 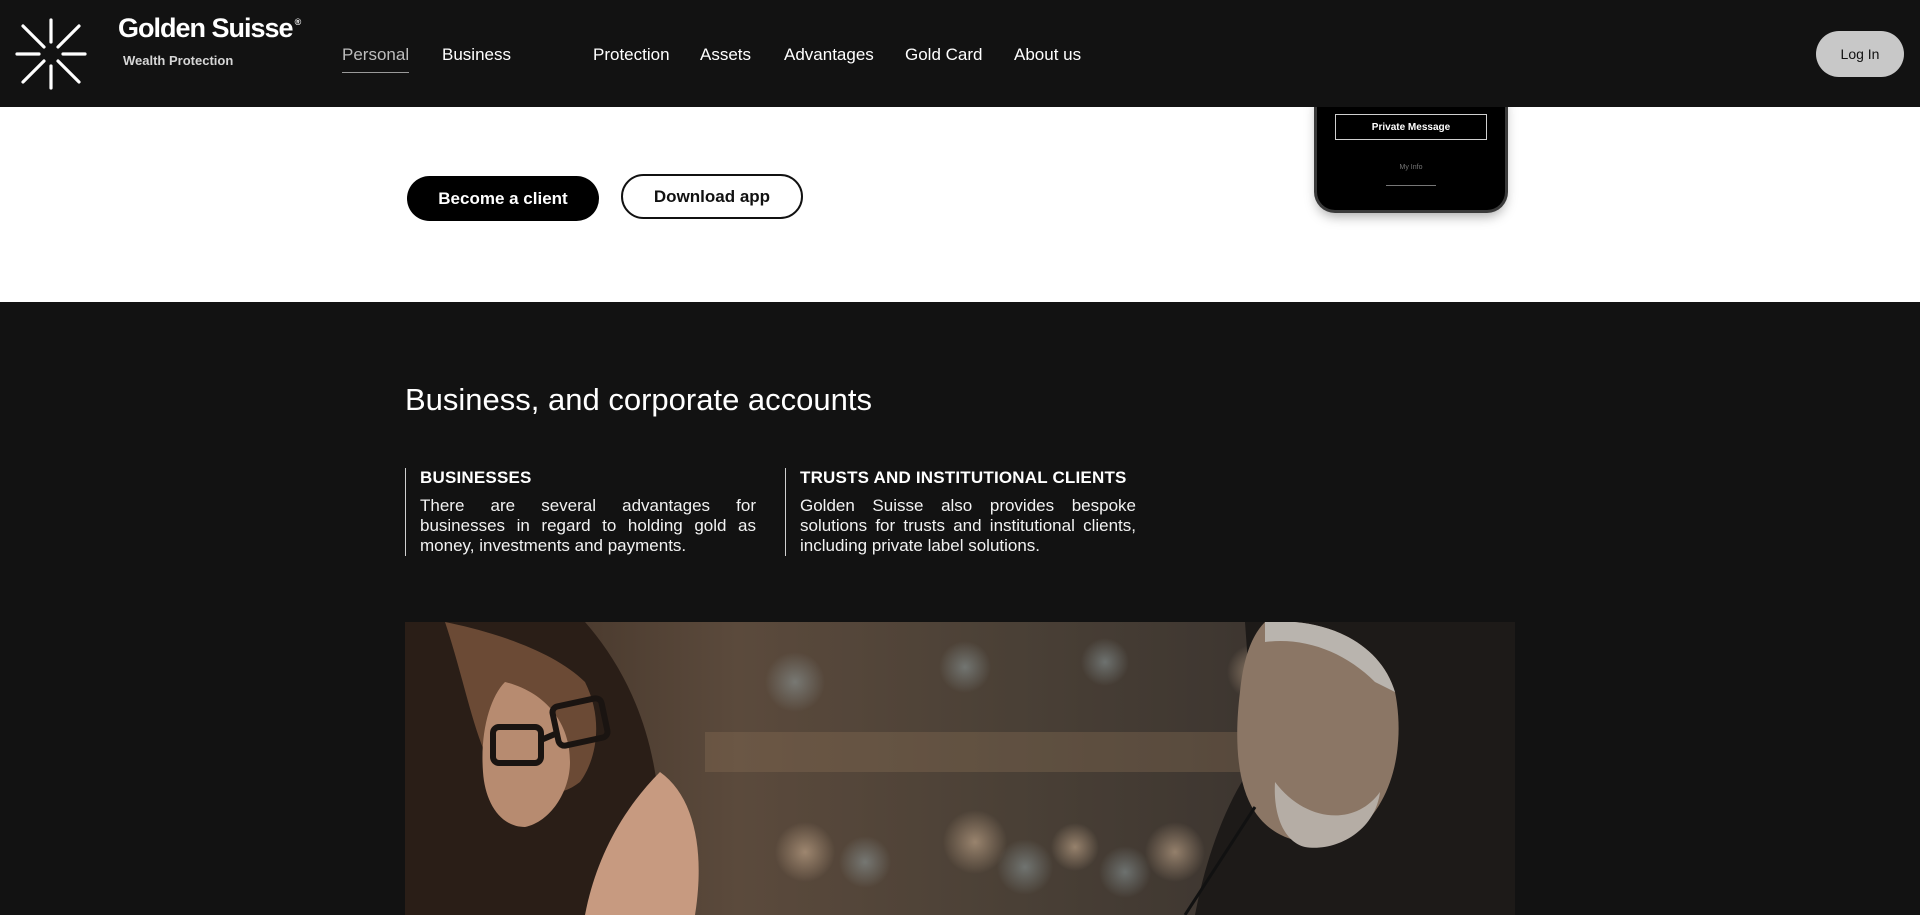 What do you see at coordinates (712, 196) in the screenshot?
I see `download-app-button: Download app` at bounding box center [712, 196].